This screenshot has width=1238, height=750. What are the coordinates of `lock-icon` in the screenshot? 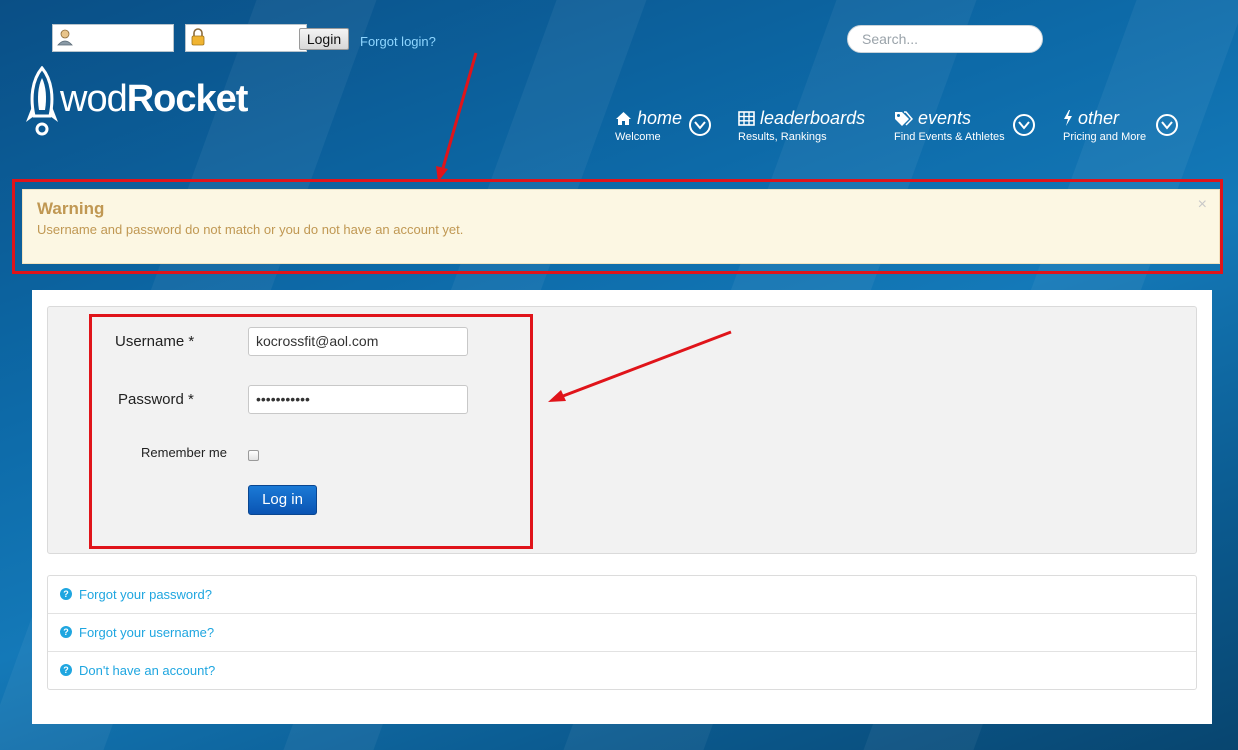 It's located at (198, 37).